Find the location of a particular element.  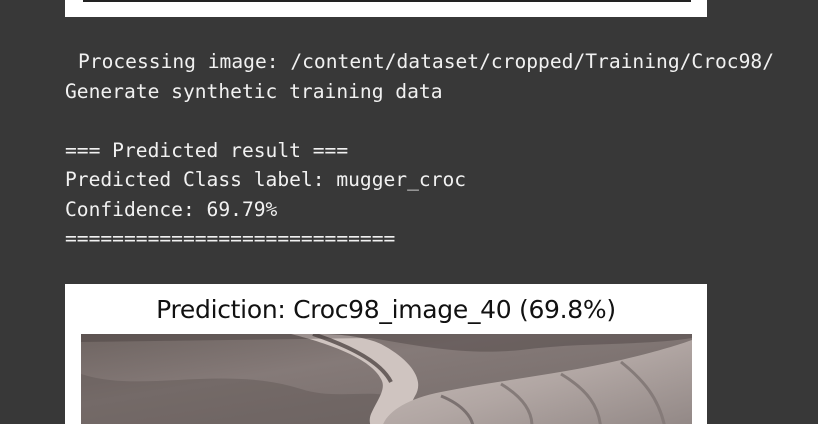

previous-figure-border is located at coordinates (387, 1).